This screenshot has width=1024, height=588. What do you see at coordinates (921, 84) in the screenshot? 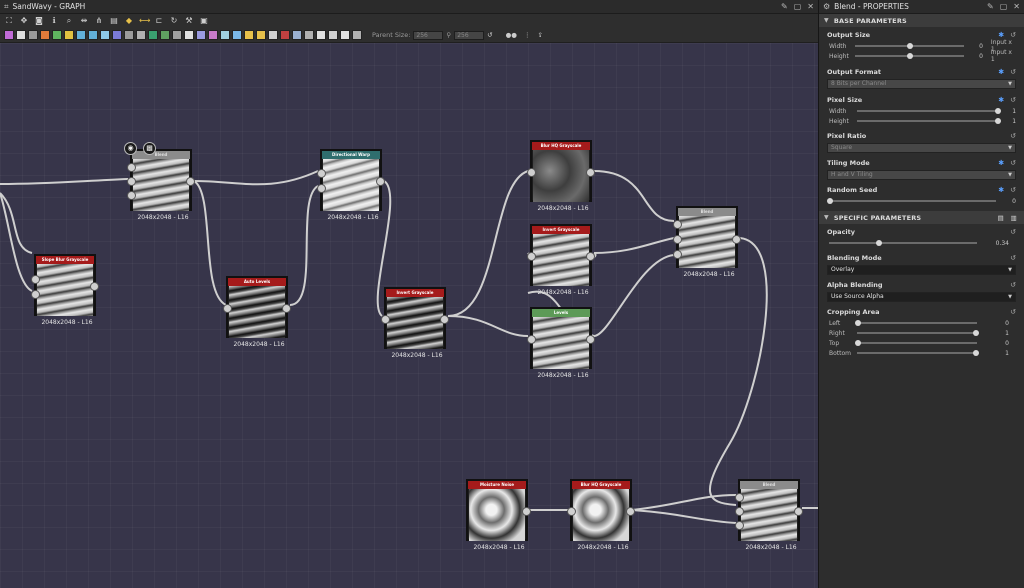
I see `output-format-dropdown: 8 Bits per Channel ▼` at bounding box center [921, 84].